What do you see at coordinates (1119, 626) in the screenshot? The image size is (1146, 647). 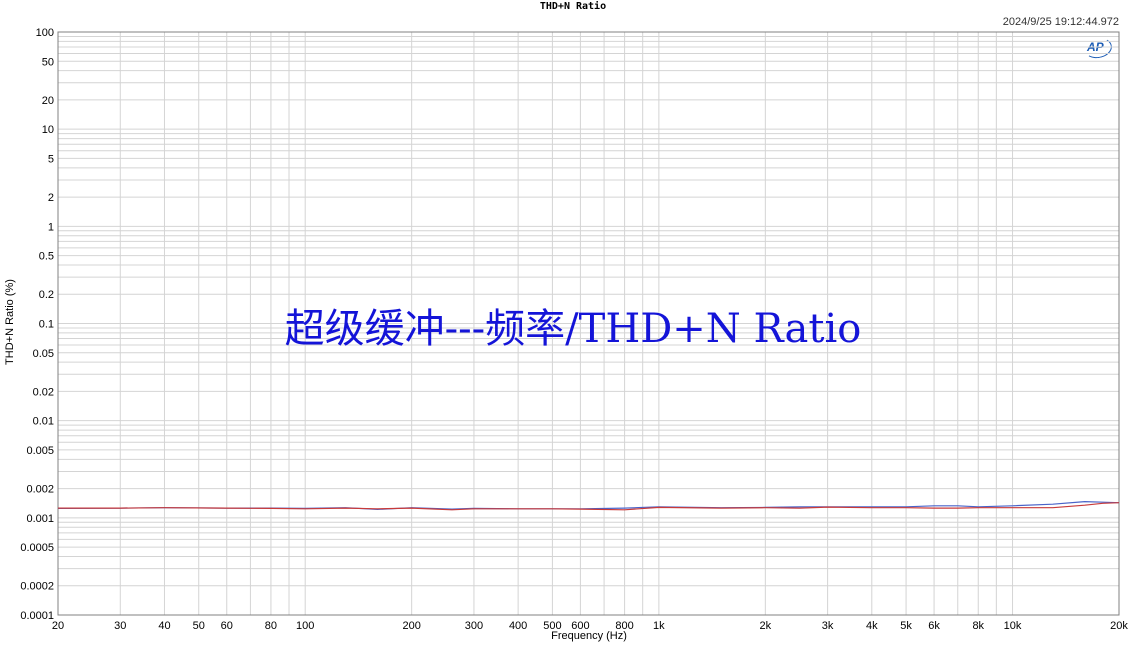 I see `x-tick-label: 20k` at bounding box center [1119, 626].